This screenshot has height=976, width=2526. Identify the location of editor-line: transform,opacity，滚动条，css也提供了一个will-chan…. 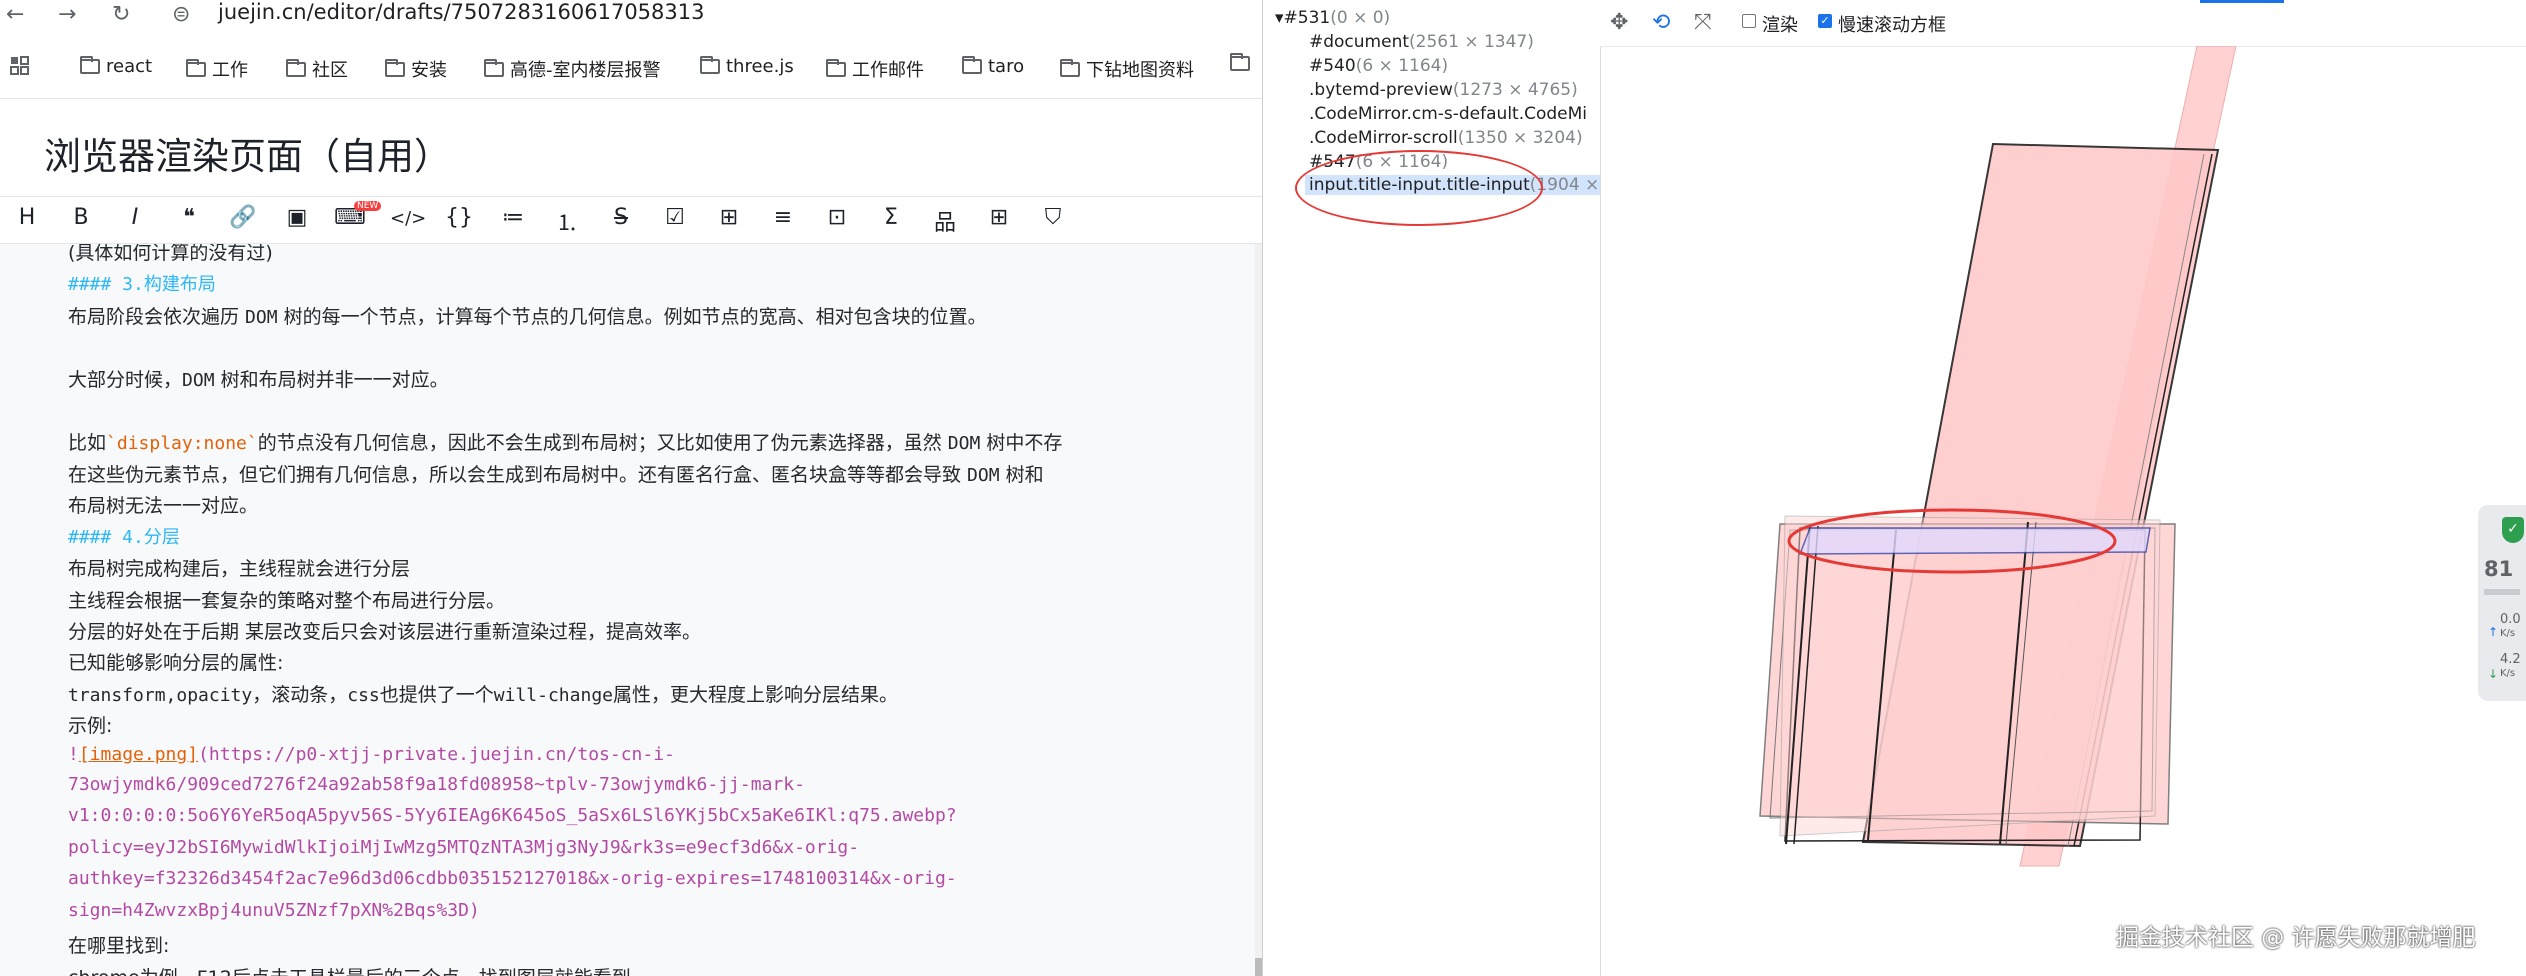
(483, 695).